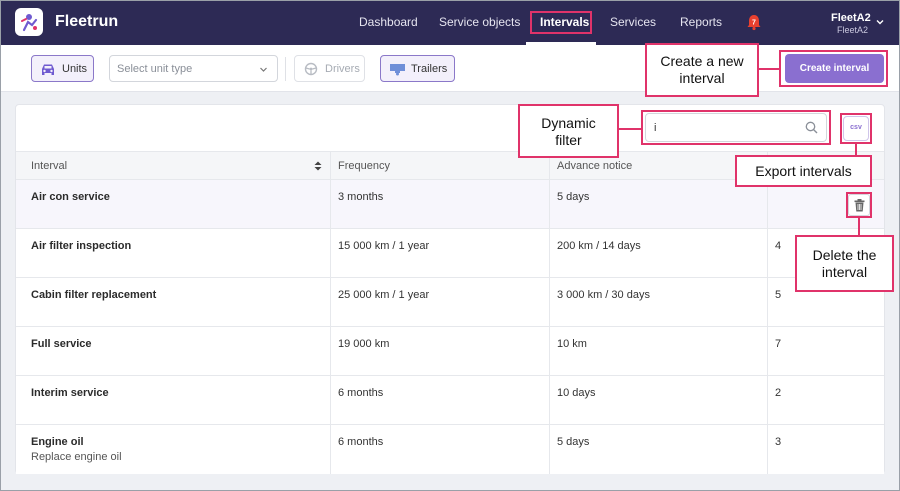 The image size is (900, 491). I want to click on csv-highlight, so click(856, 128).